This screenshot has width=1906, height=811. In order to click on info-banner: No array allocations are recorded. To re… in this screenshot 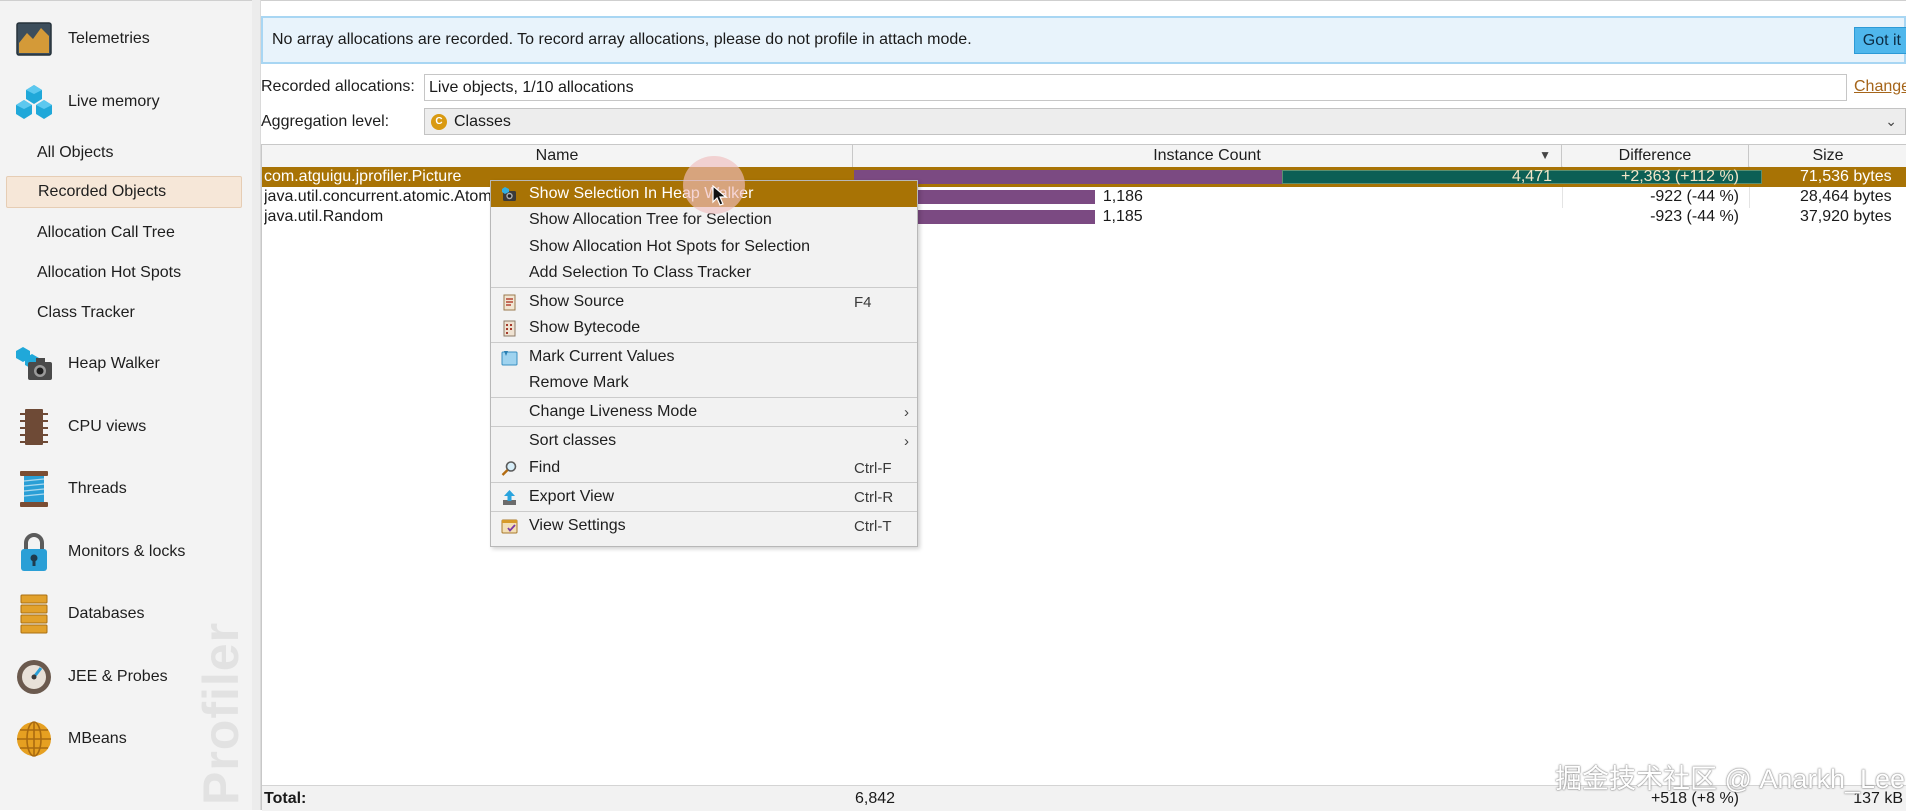, I will do `click(1083, 40)`.